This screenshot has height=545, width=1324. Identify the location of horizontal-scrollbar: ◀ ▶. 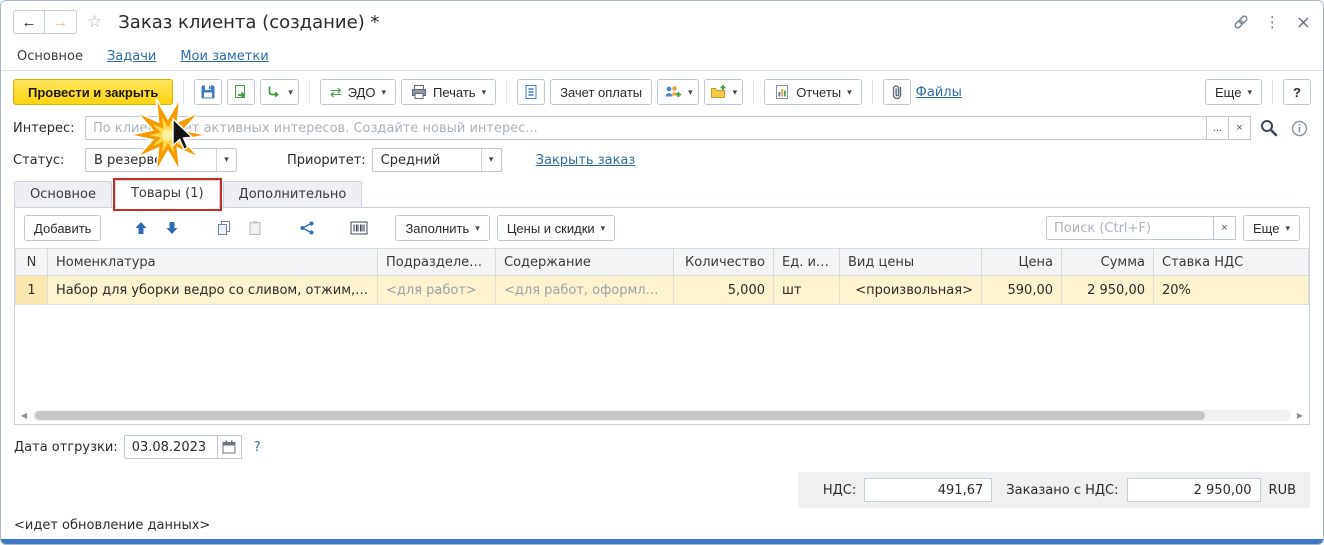
(662, 415).